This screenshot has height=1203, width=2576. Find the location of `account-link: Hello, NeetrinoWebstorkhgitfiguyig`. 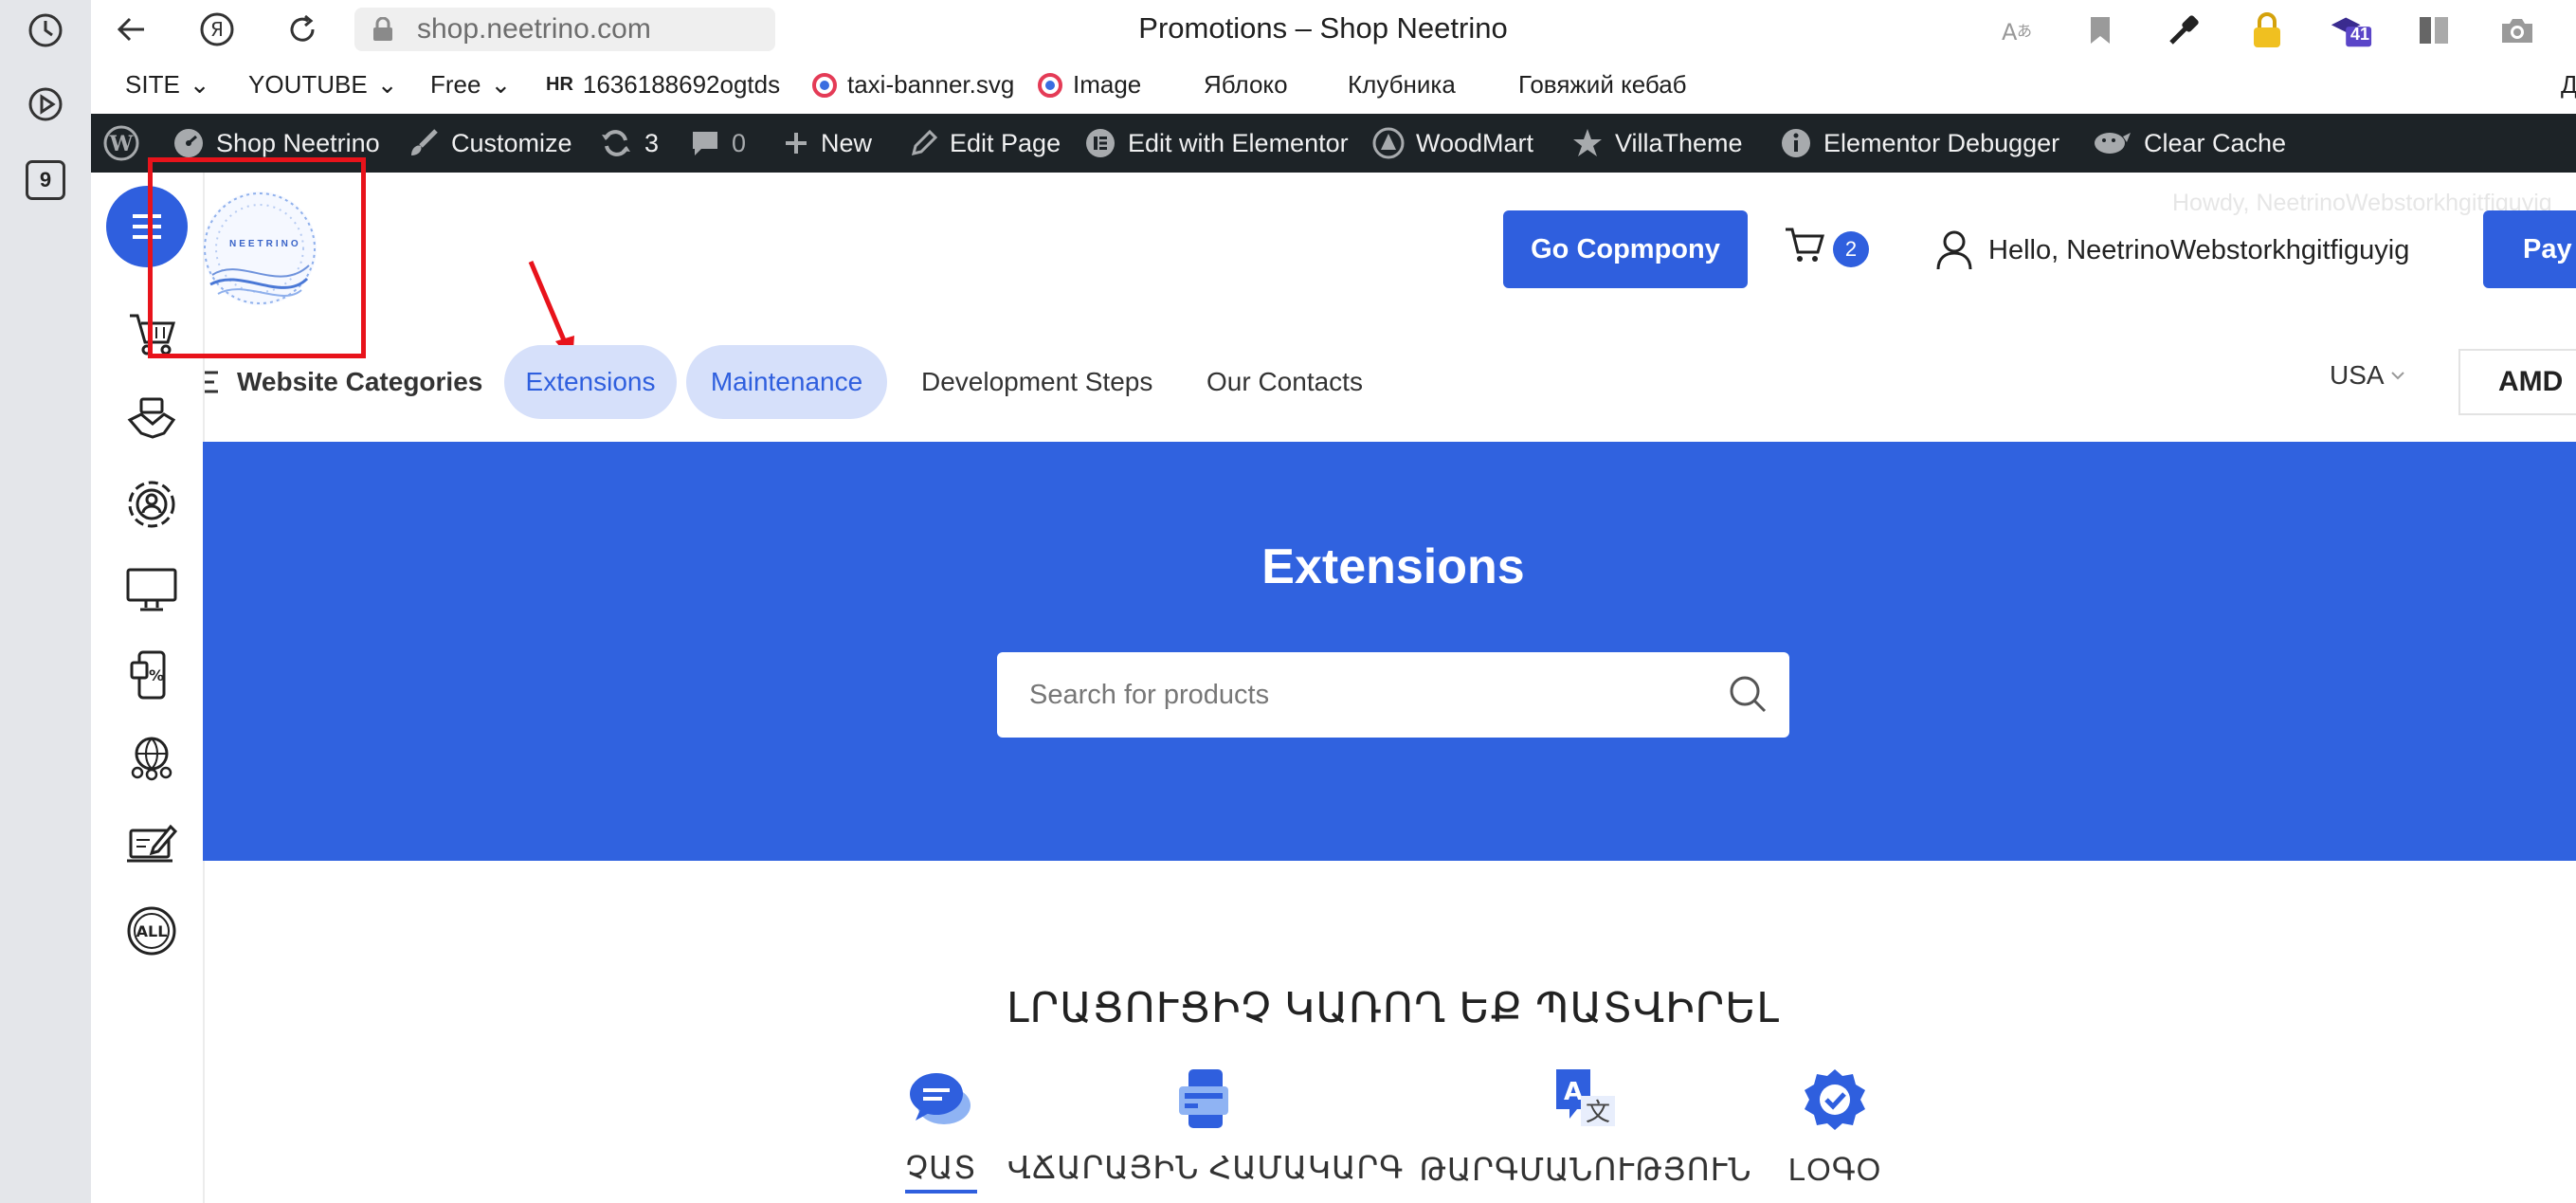

account-link: Hello, NeetrinoWebstorkhgitfiguyig is located at coordinates (2172, 250).